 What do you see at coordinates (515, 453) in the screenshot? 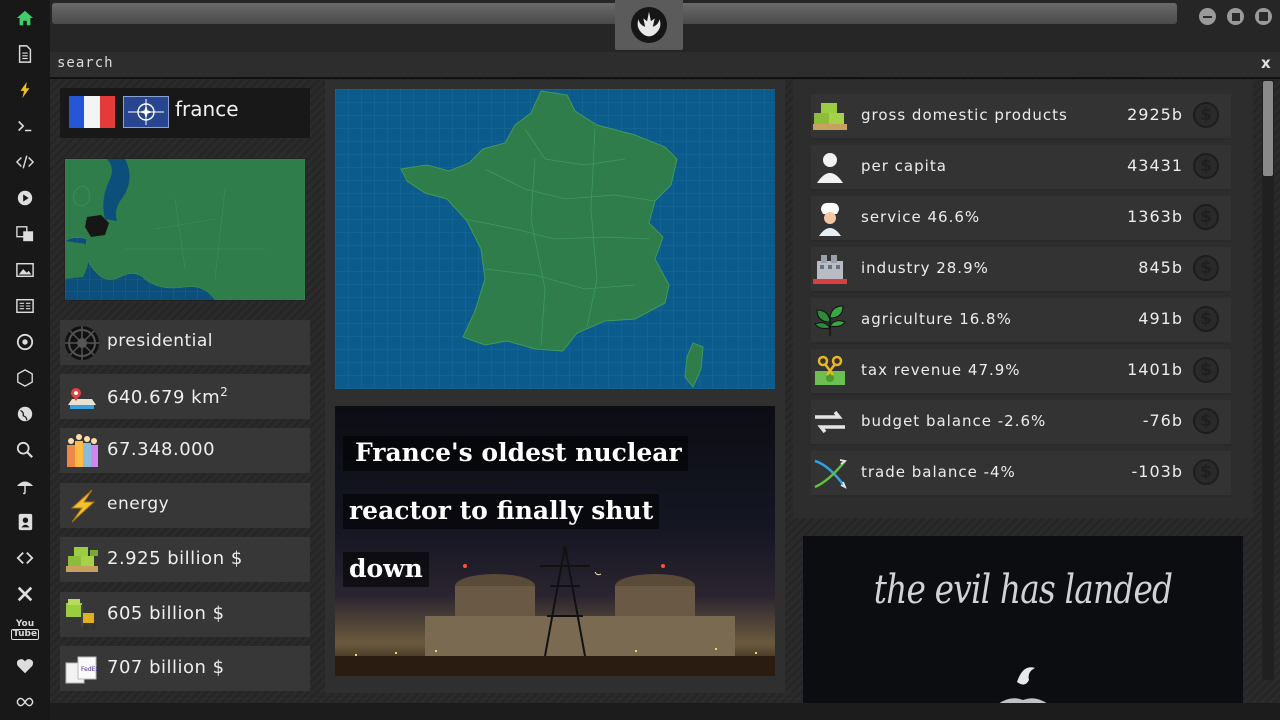
I see `news-headline-line-1: France's oldest nuclear` at bounding box center [515, 453].